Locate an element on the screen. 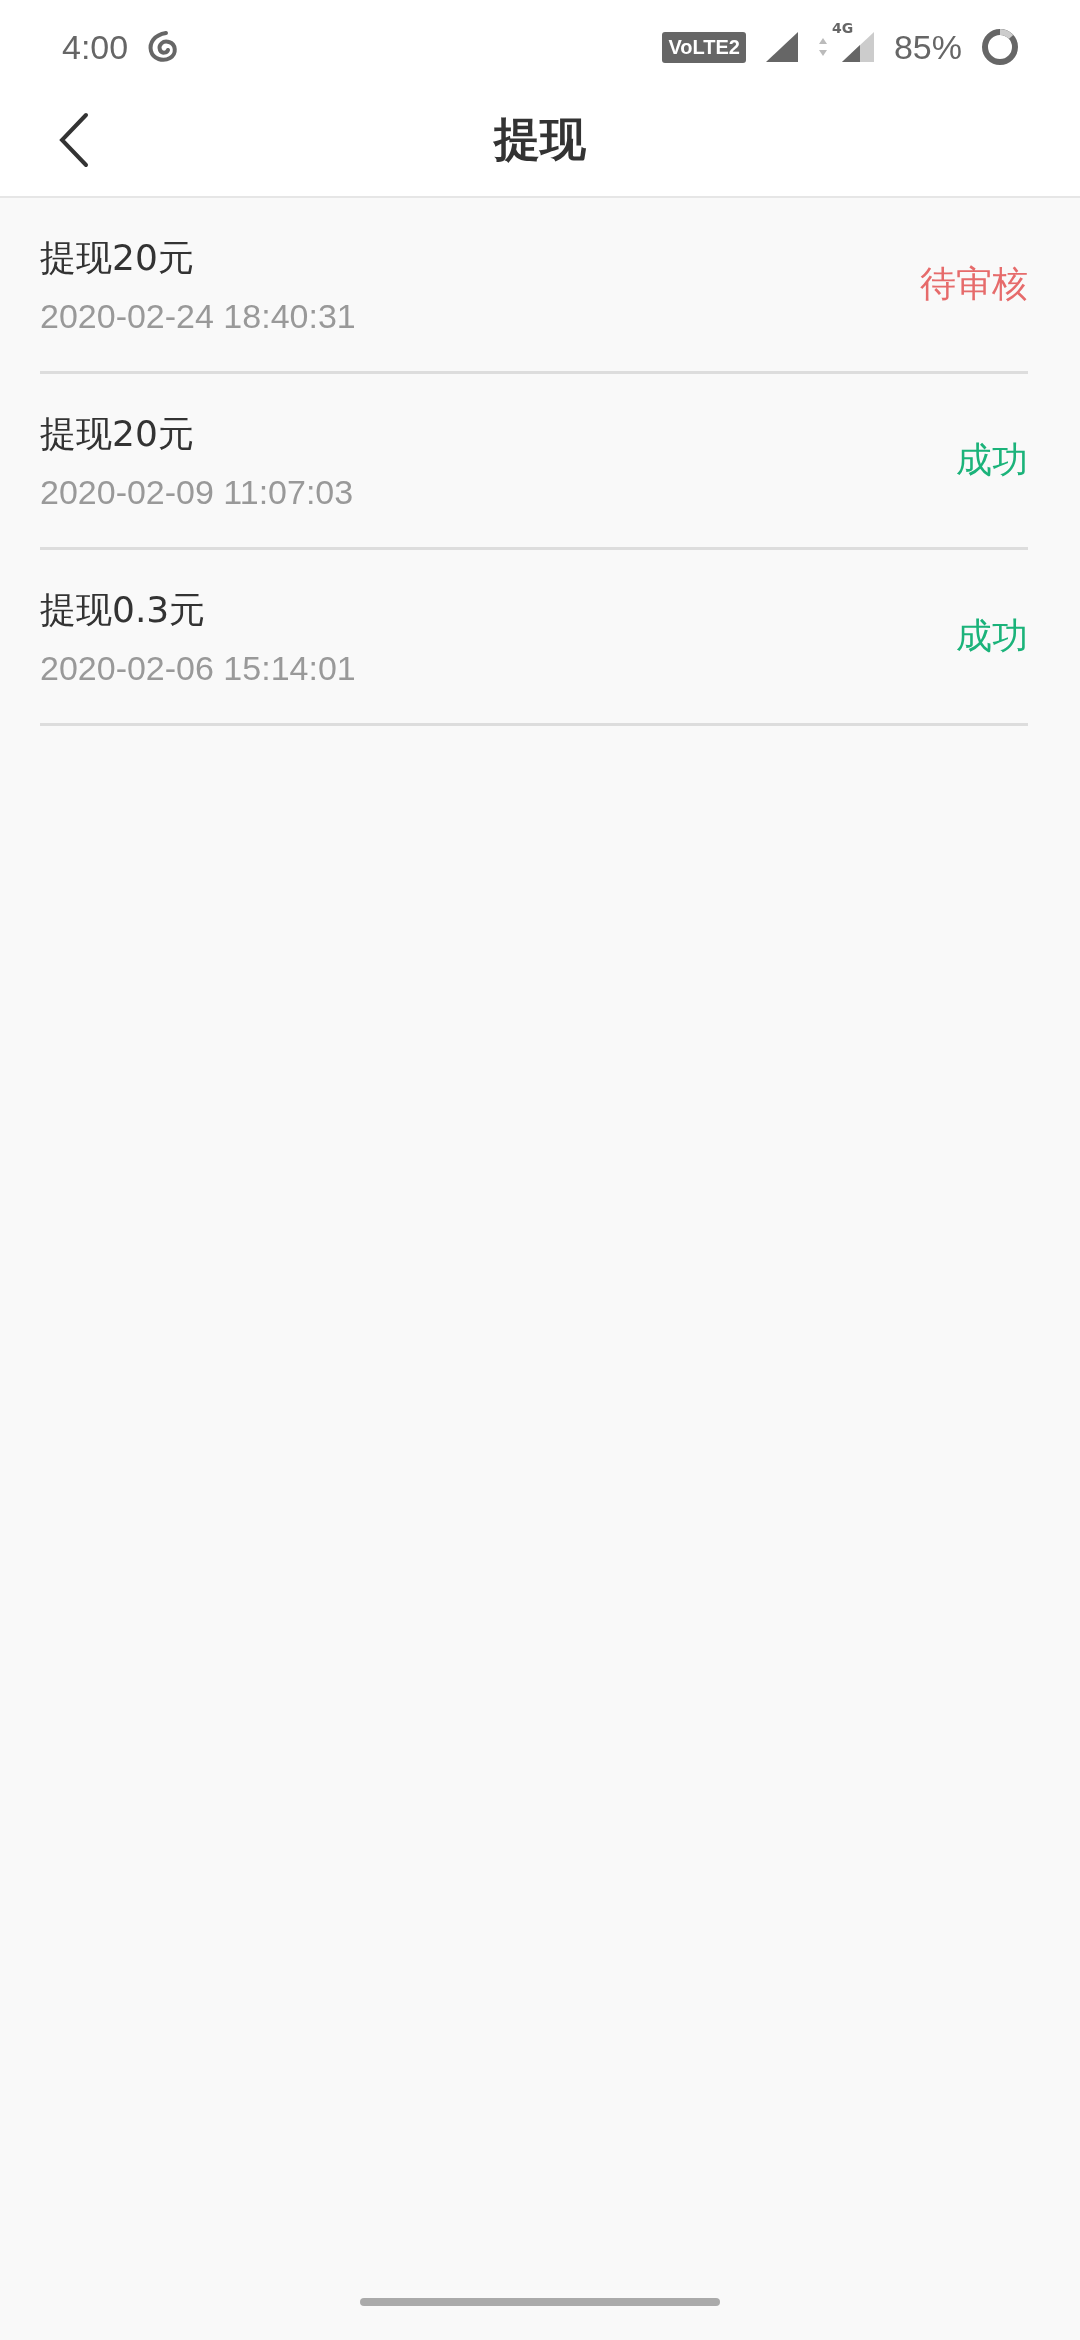 The height and width of the screenshot is (2340, 1080). data-arrows-icon is located at coordinates (822, 47).